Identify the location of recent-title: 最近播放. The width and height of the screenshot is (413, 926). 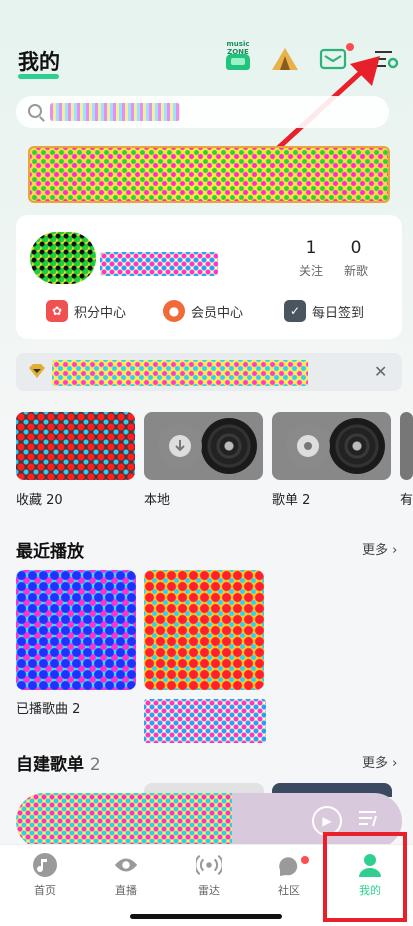
(50, 552).